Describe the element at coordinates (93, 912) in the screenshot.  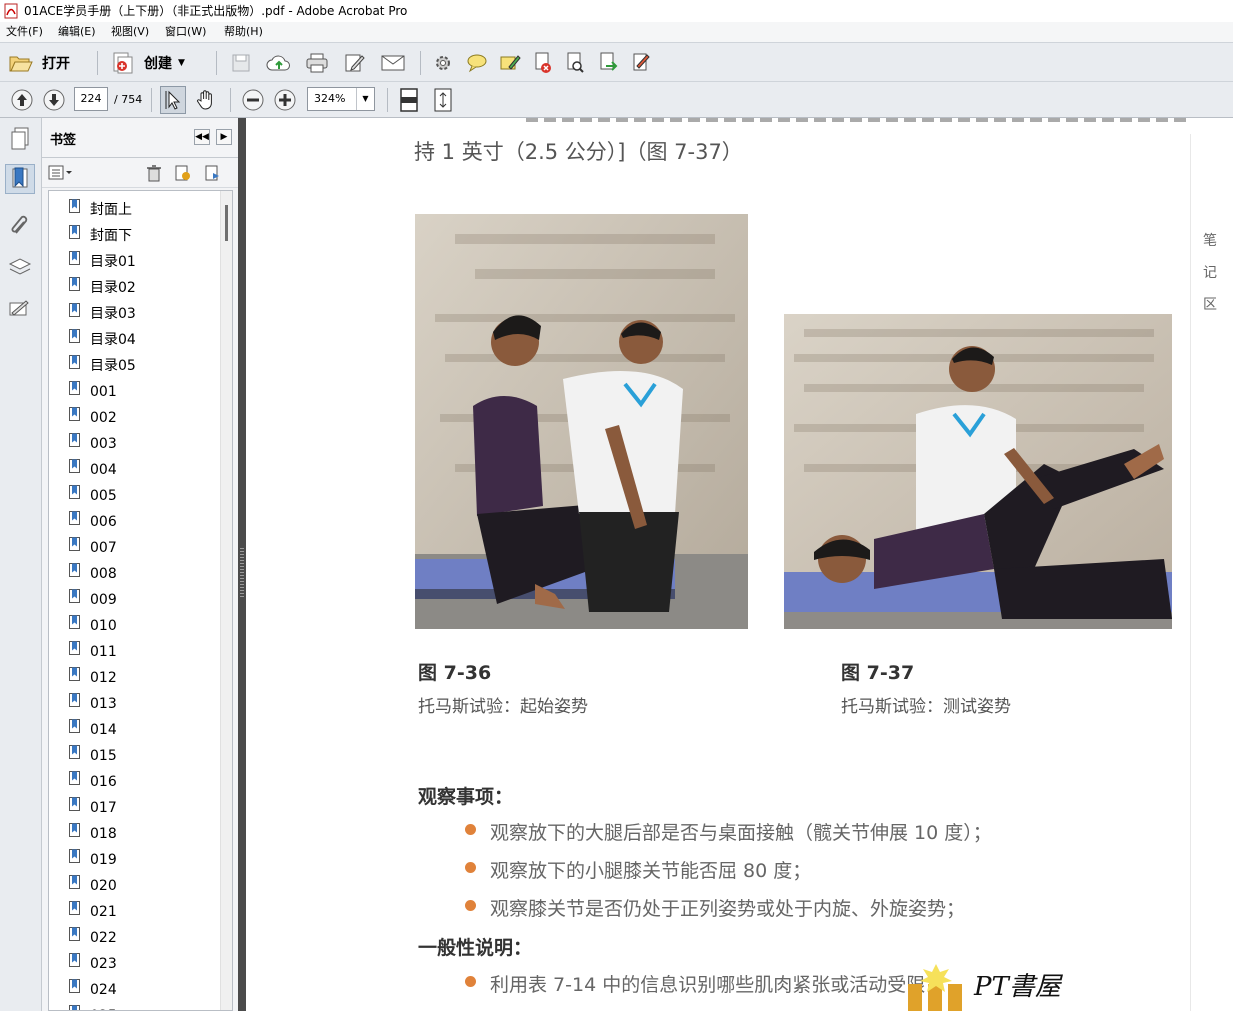
I see `bookmark-item: 021` at that location.